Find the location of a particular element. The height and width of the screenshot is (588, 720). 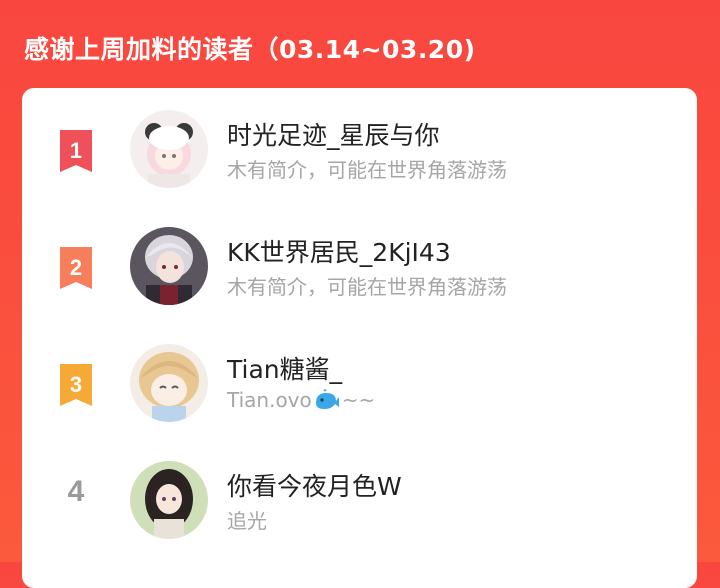

rank-badge-icon: 3 is located at coordinates (76, 385).